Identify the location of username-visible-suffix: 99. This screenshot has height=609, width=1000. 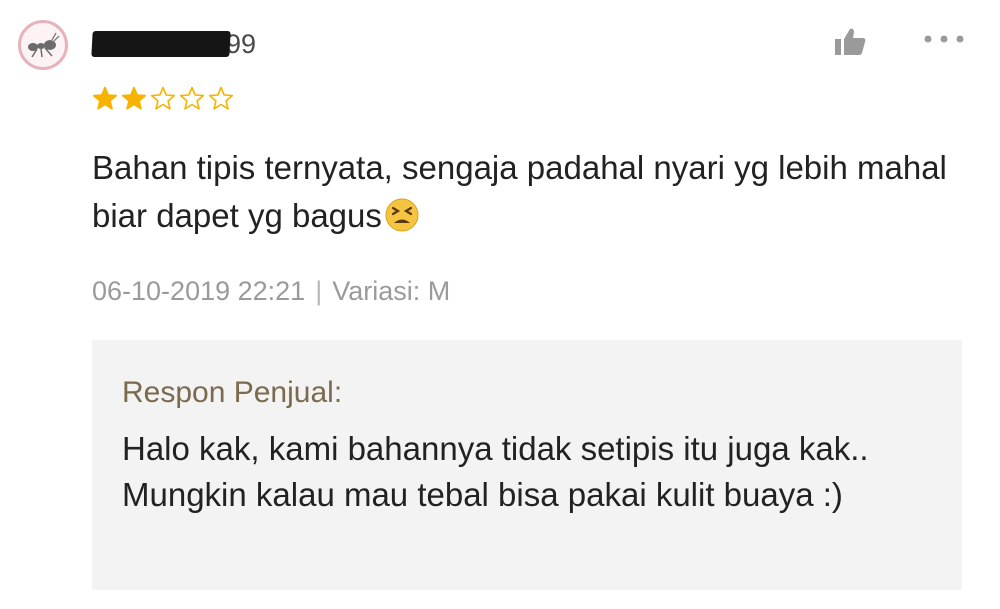
(241, 43).